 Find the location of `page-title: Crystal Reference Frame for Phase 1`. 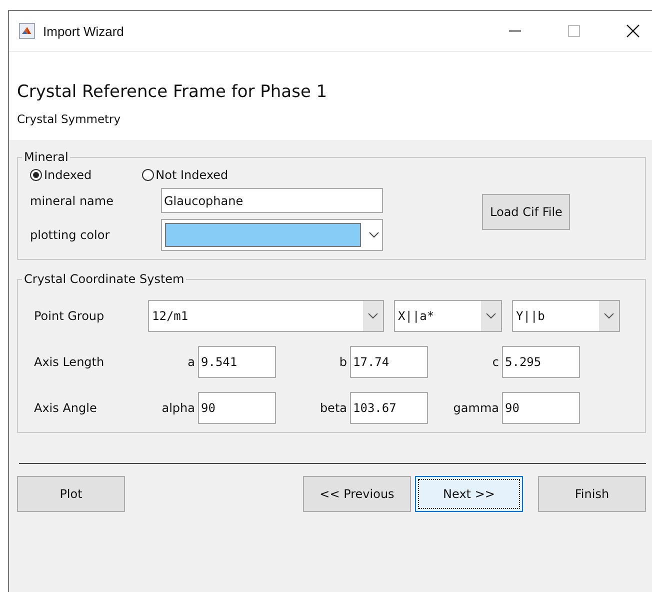

page-title: Crystal Reference Frame for Phase 1 is located at coordinates (172, 92).